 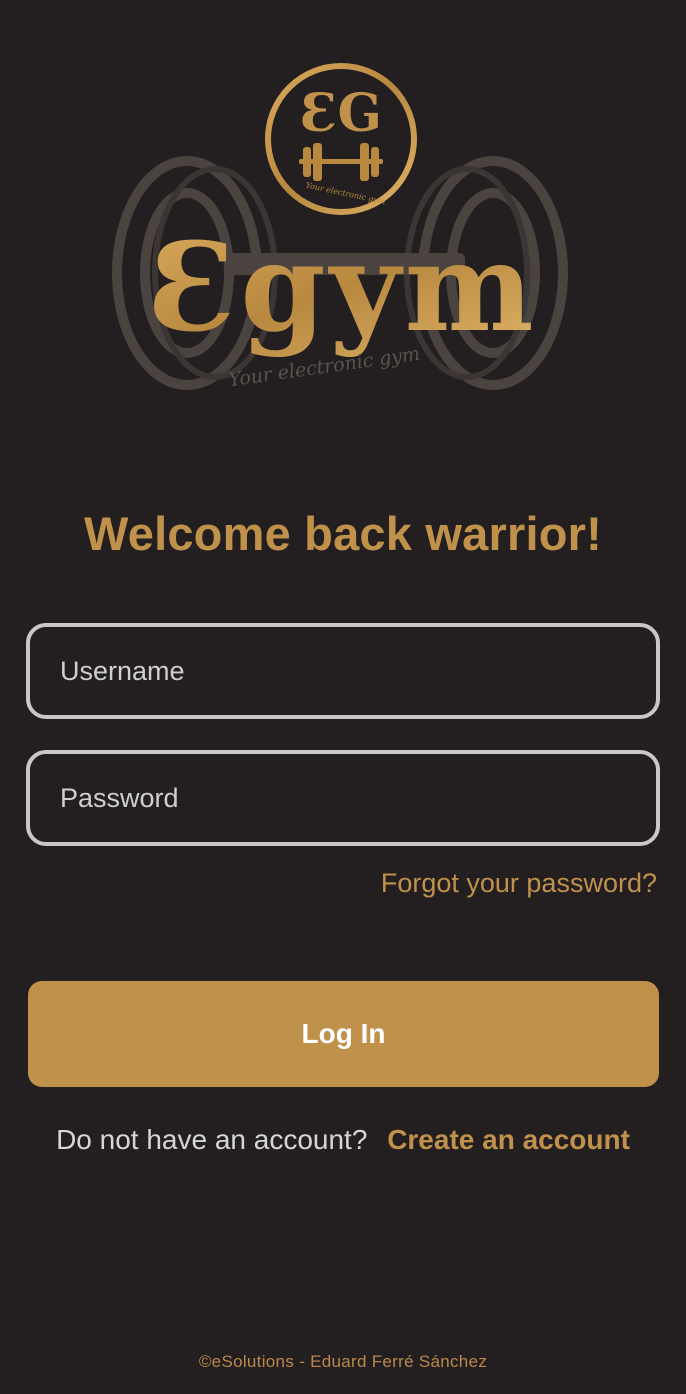 I want to click on wordmark: Ɛgym, so click(x=342, y=287).